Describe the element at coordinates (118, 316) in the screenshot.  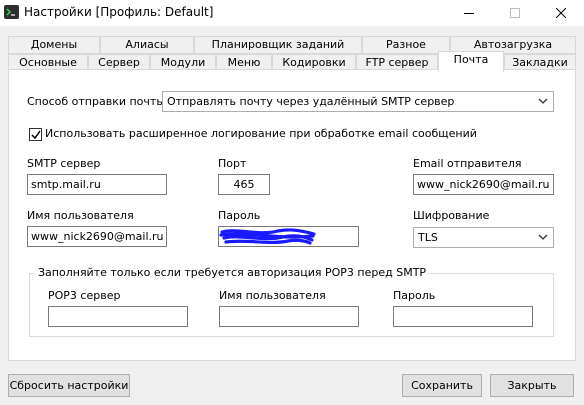
I see `pop3-server-input` at that location.